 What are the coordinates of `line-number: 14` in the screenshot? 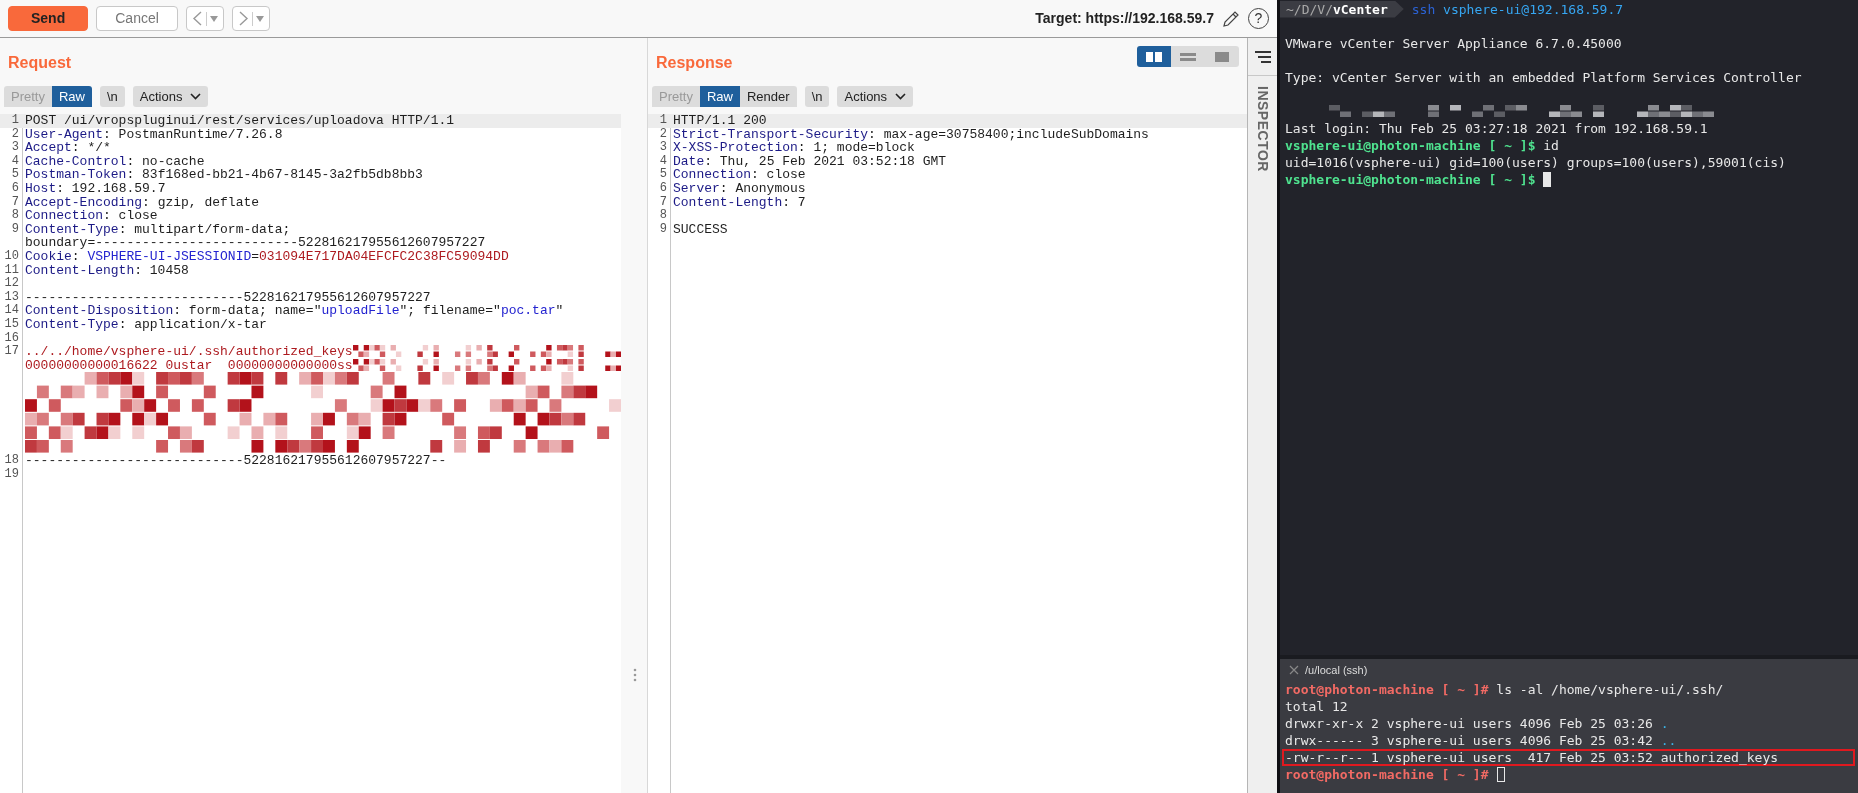 It's located at (11, 311).